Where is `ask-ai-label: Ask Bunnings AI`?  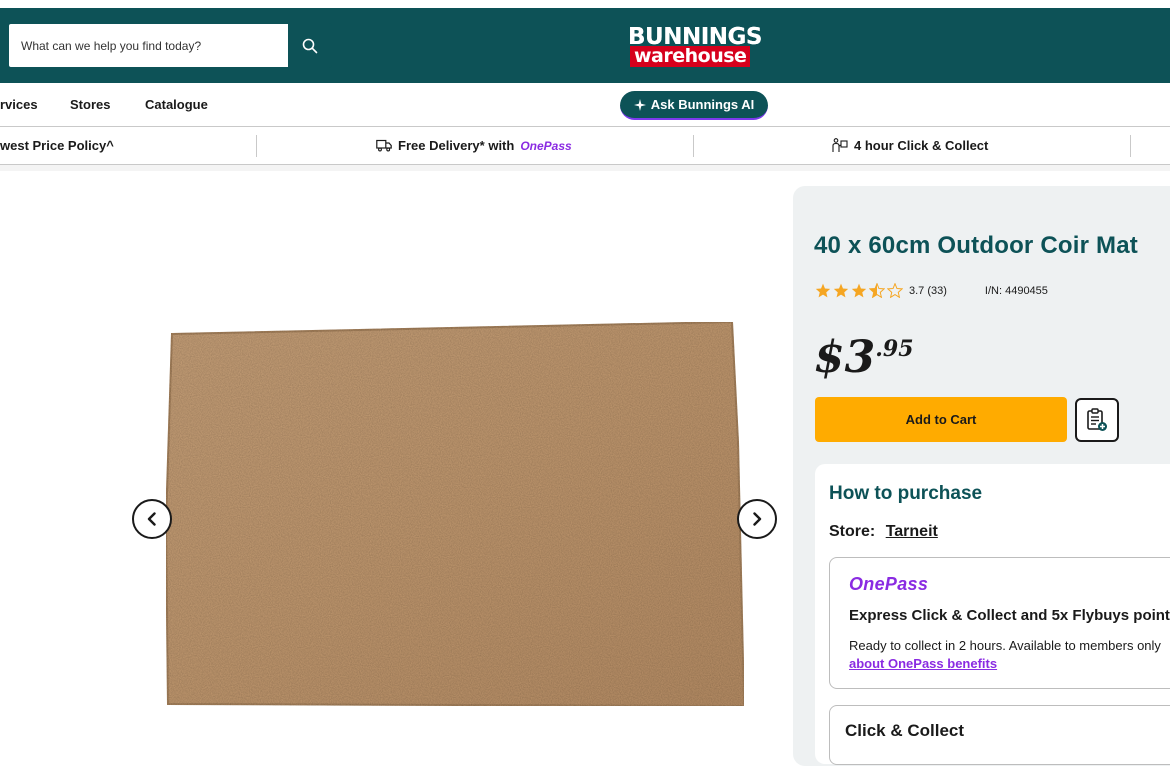 ask-ai-label: Ask Bunnings AI is located at coordinates (702, 104).